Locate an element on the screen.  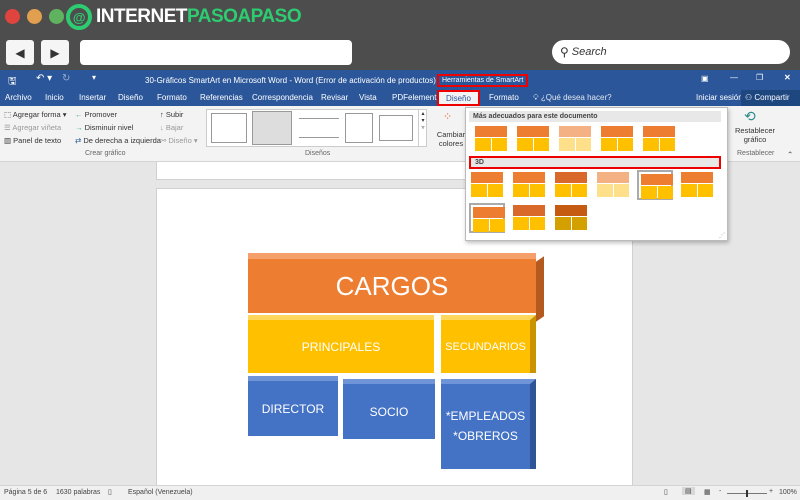
sign-in-link: Iniciar sesión is located at coordinates (719, 97).